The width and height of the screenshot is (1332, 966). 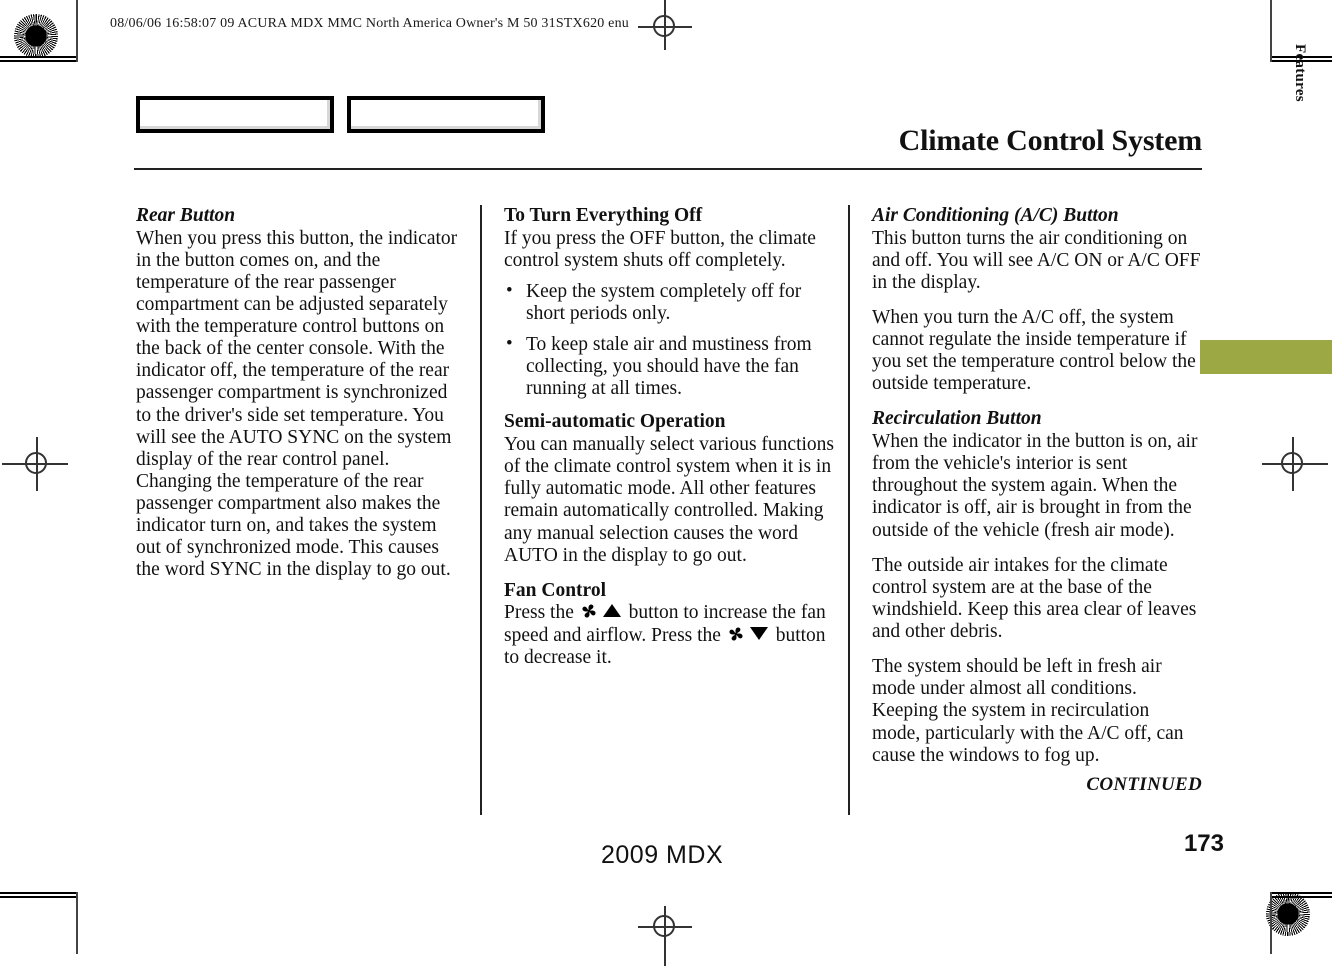 I want to click on side-thumb-tab, so click(x=1266, y=357).